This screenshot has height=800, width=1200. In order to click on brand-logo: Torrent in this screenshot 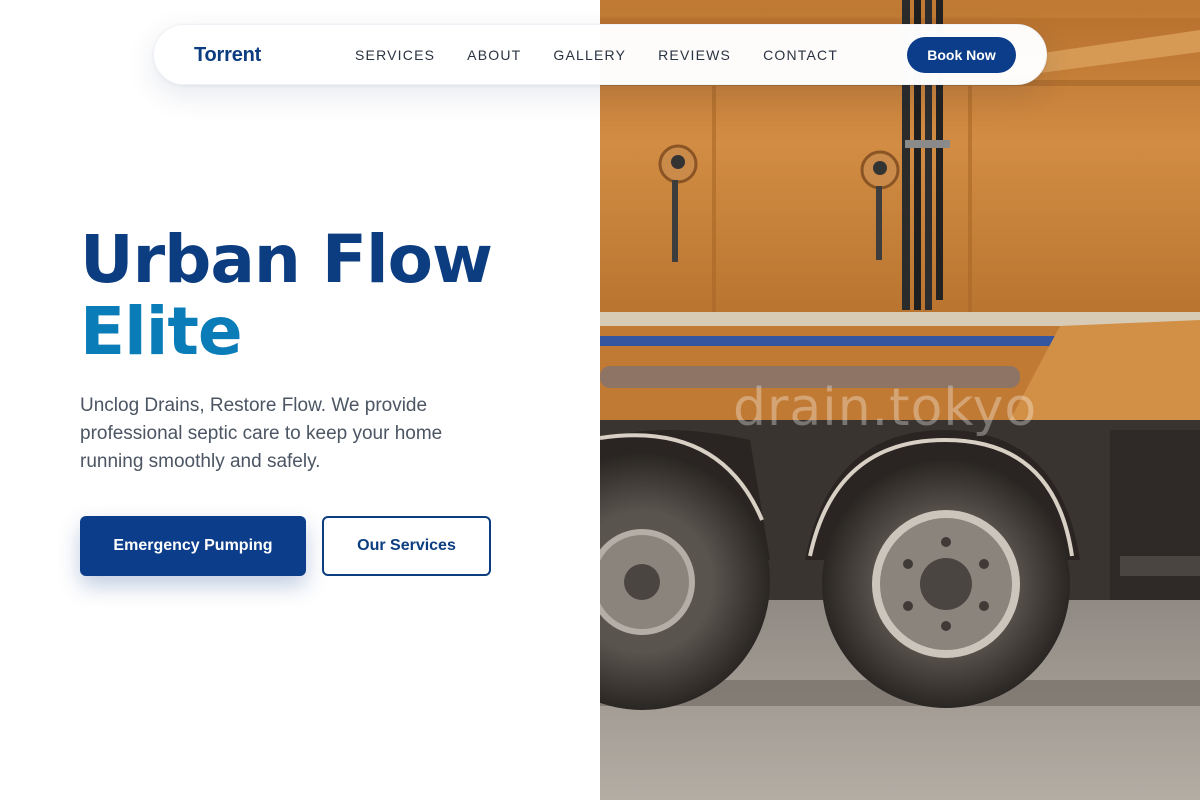, I will do `click(227, 55)`.